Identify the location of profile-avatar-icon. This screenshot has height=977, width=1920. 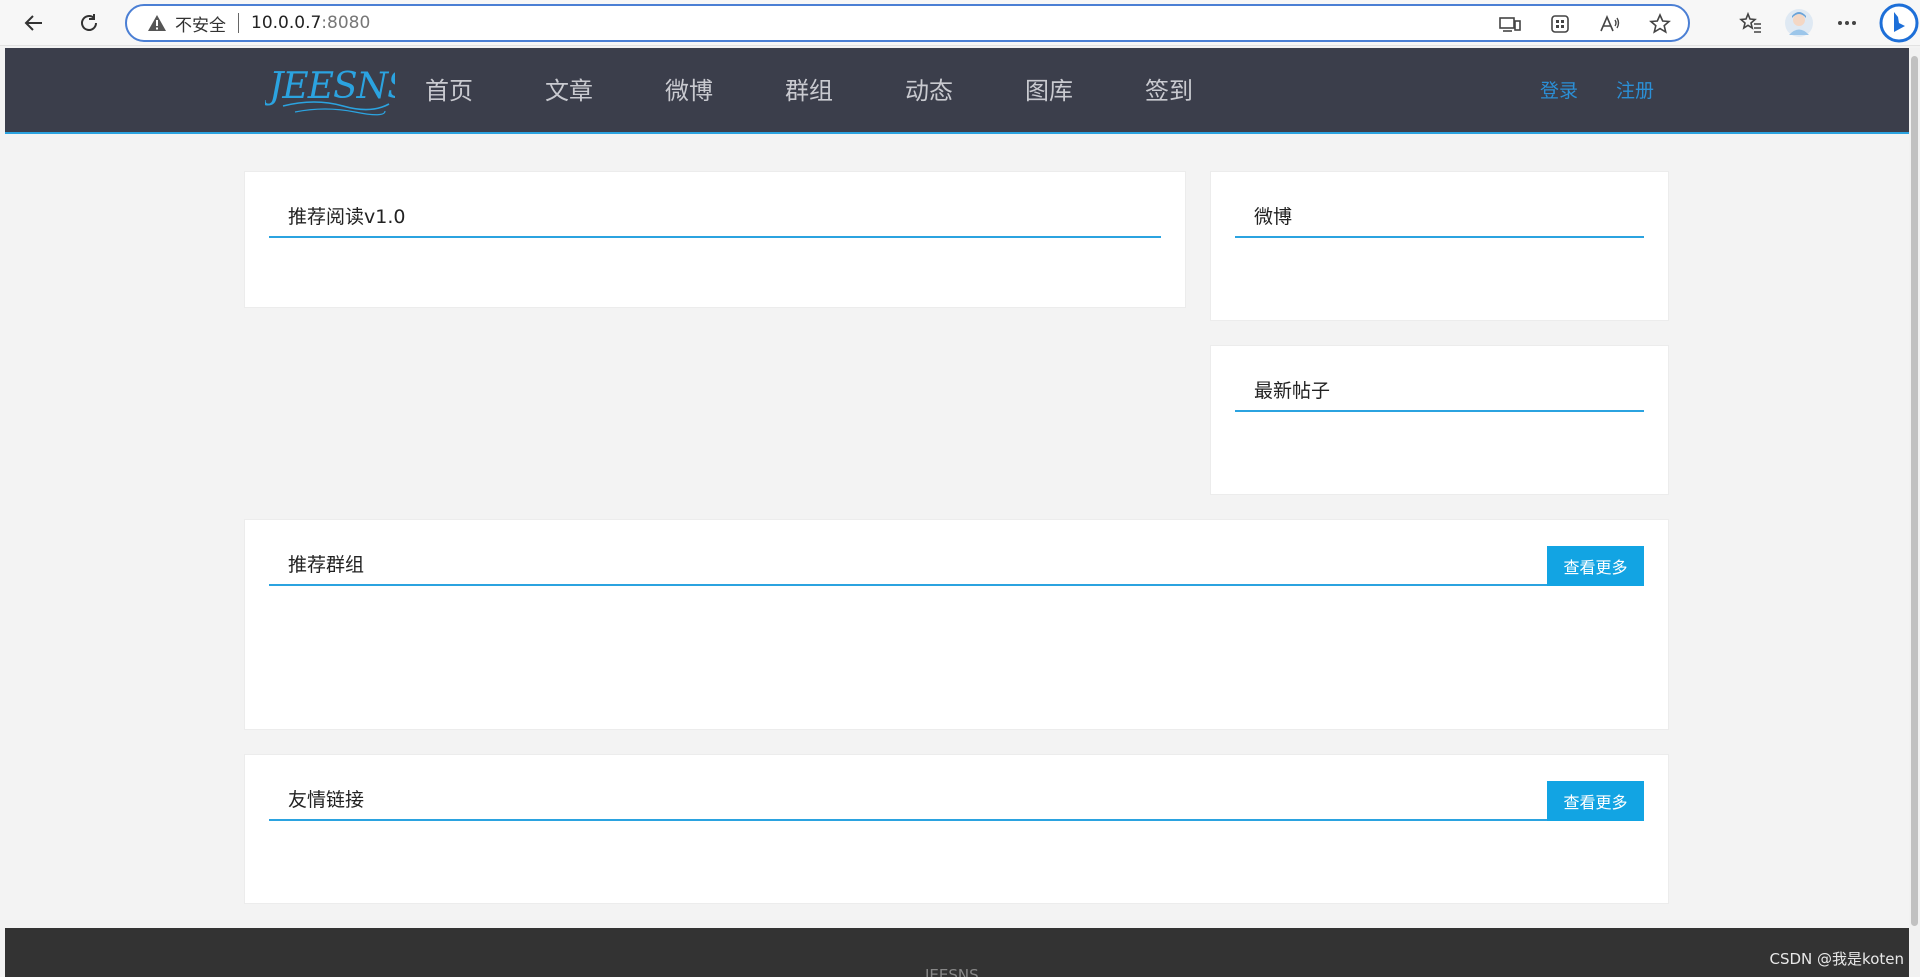
(1799, 23).